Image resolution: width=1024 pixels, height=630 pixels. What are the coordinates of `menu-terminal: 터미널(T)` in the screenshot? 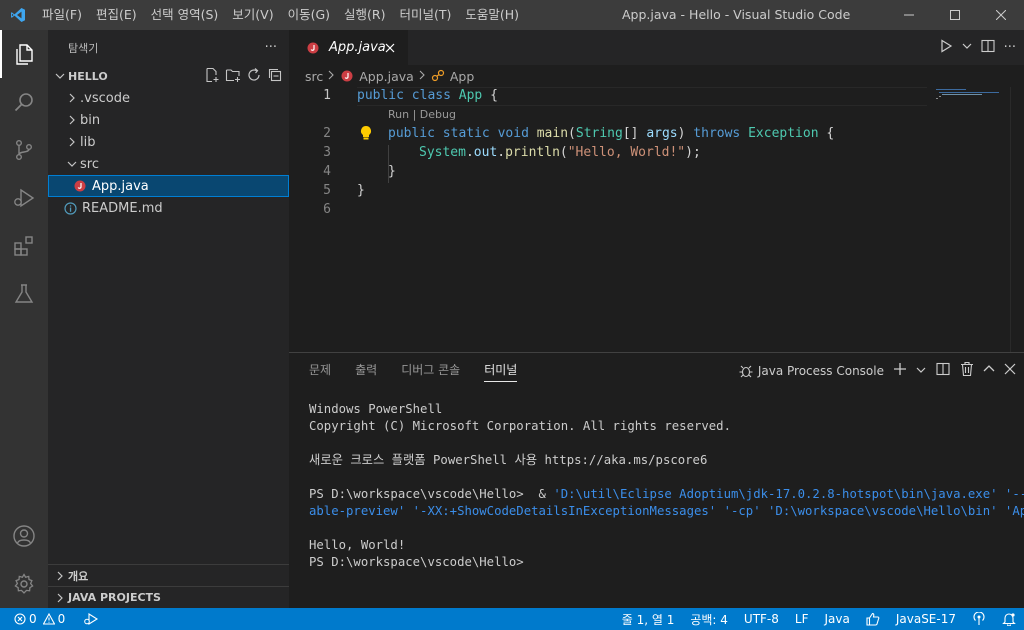 It's located at (426, 15).